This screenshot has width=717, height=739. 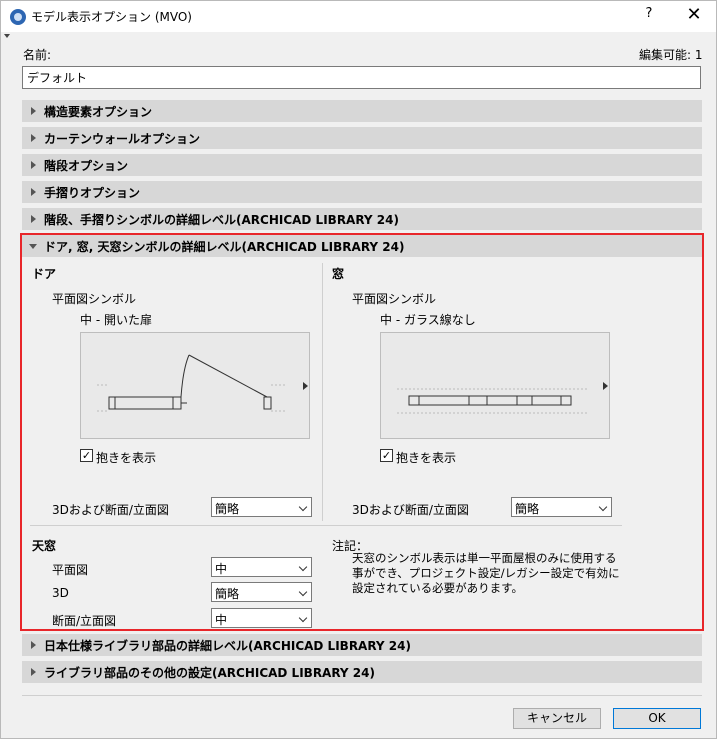 I want to click on window-title: モデル表示オプション (MVO), so click(x=111, y=17).